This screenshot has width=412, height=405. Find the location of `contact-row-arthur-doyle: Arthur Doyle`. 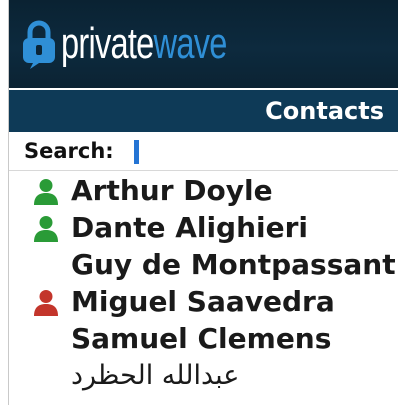

contact-row-arthur-doyle: Arthur Doyle is located at coordinates (203, 190).